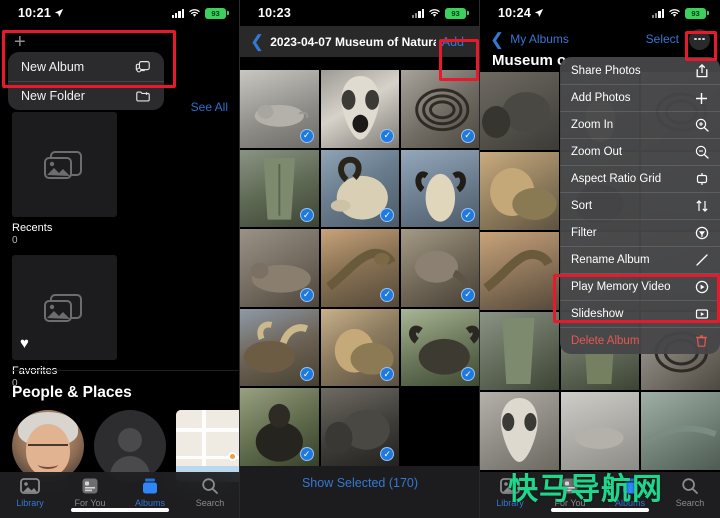  Describe the element at coordinates (90, 486) in the screenshot. I see `for-you-icon` at that location.